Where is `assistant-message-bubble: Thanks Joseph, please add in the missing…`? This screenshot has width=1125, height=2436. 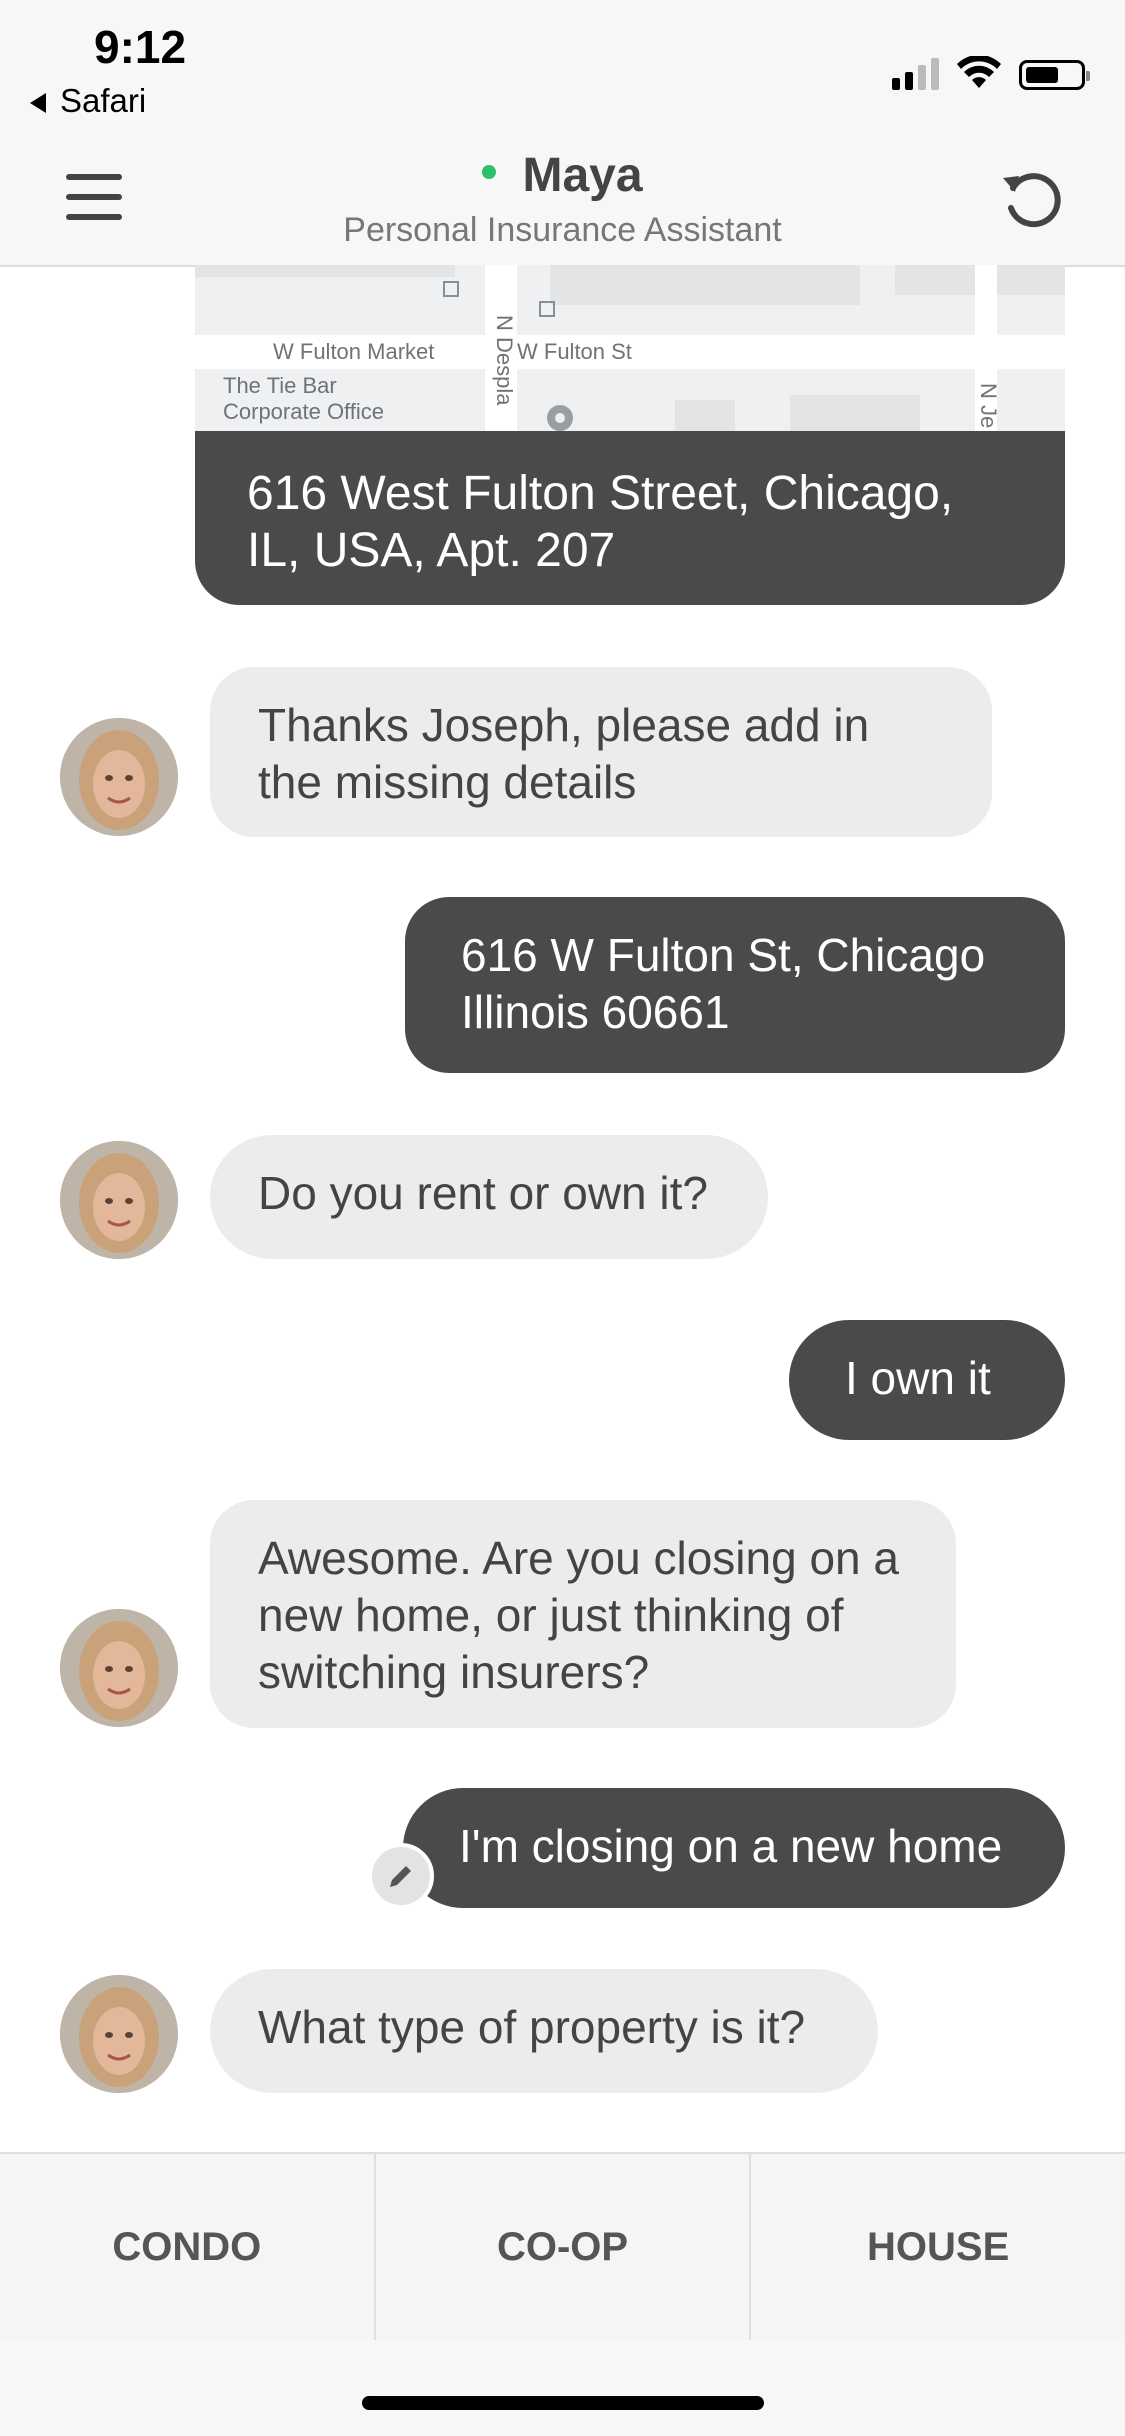 assistant-message-bubble: Thanks Joseph, please add in the missing… is located at coordinates (601, 752).